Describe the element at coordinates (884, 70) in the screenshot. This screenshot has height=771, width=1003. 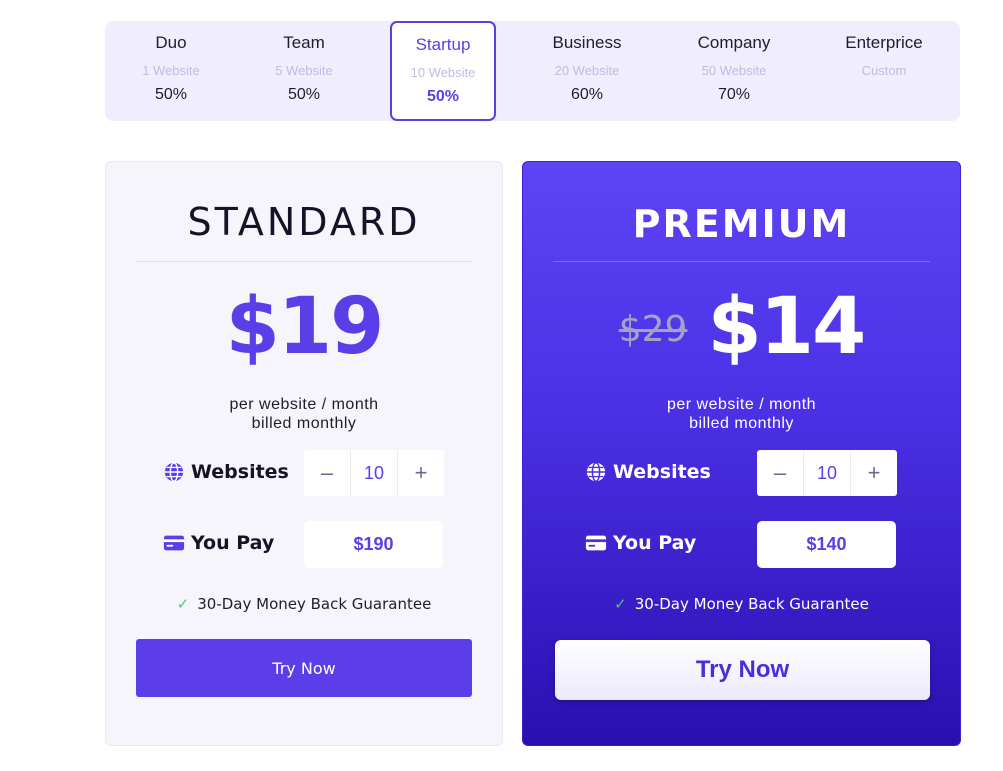
I see `tier-site-count: Custom` at that location.